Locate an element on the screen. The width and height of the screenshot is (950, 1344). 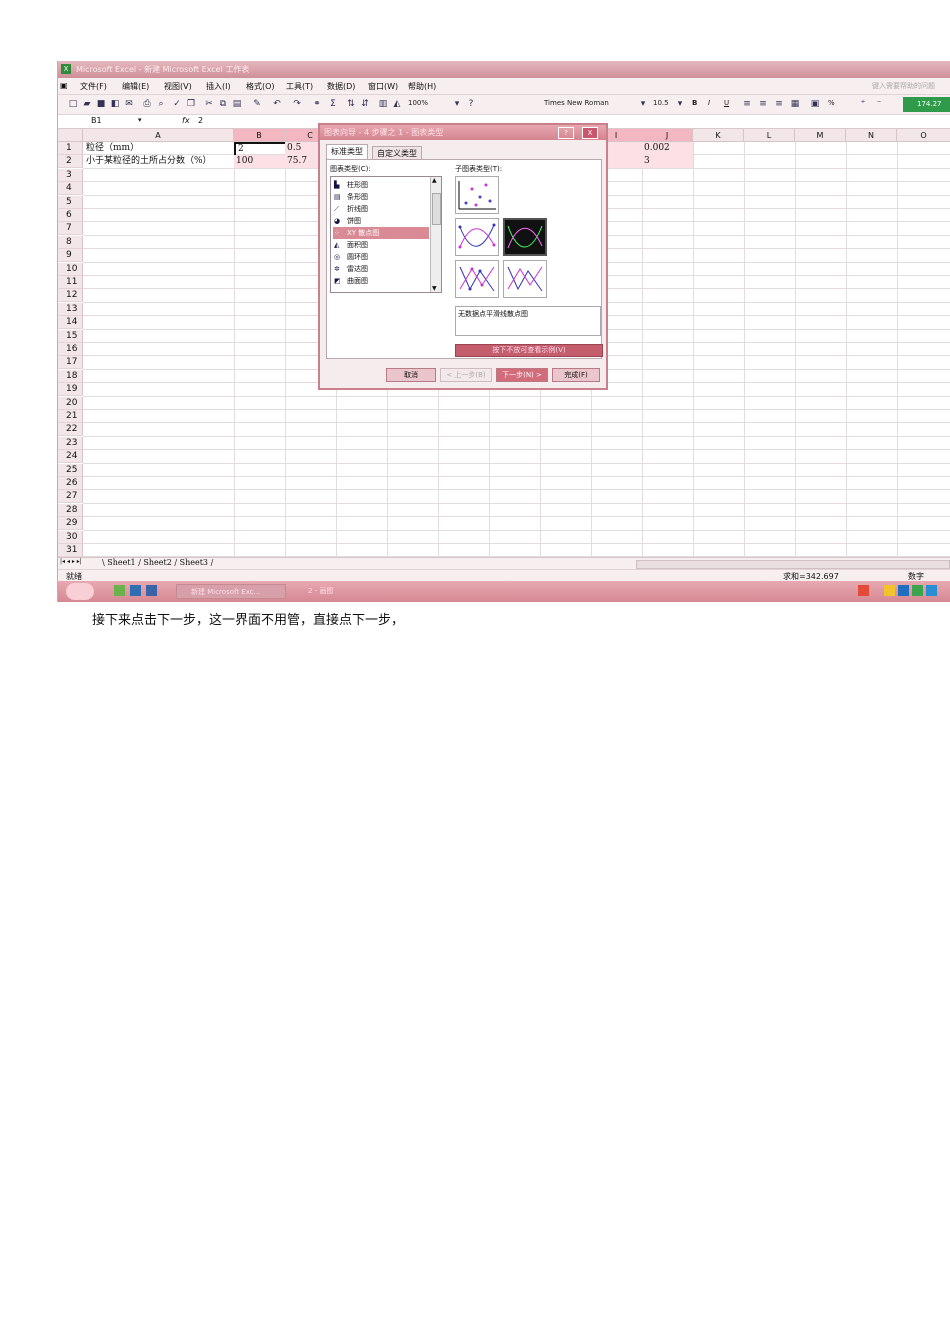
increase-decimal-icon: ⁺ is located at coordinates (863, 104).